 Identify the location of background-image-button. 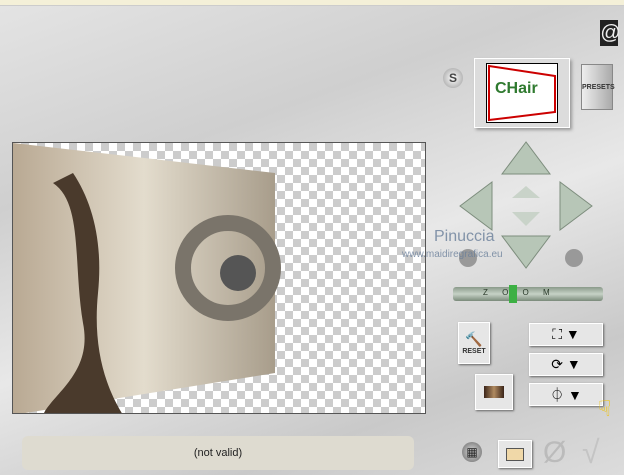
(494, 392).